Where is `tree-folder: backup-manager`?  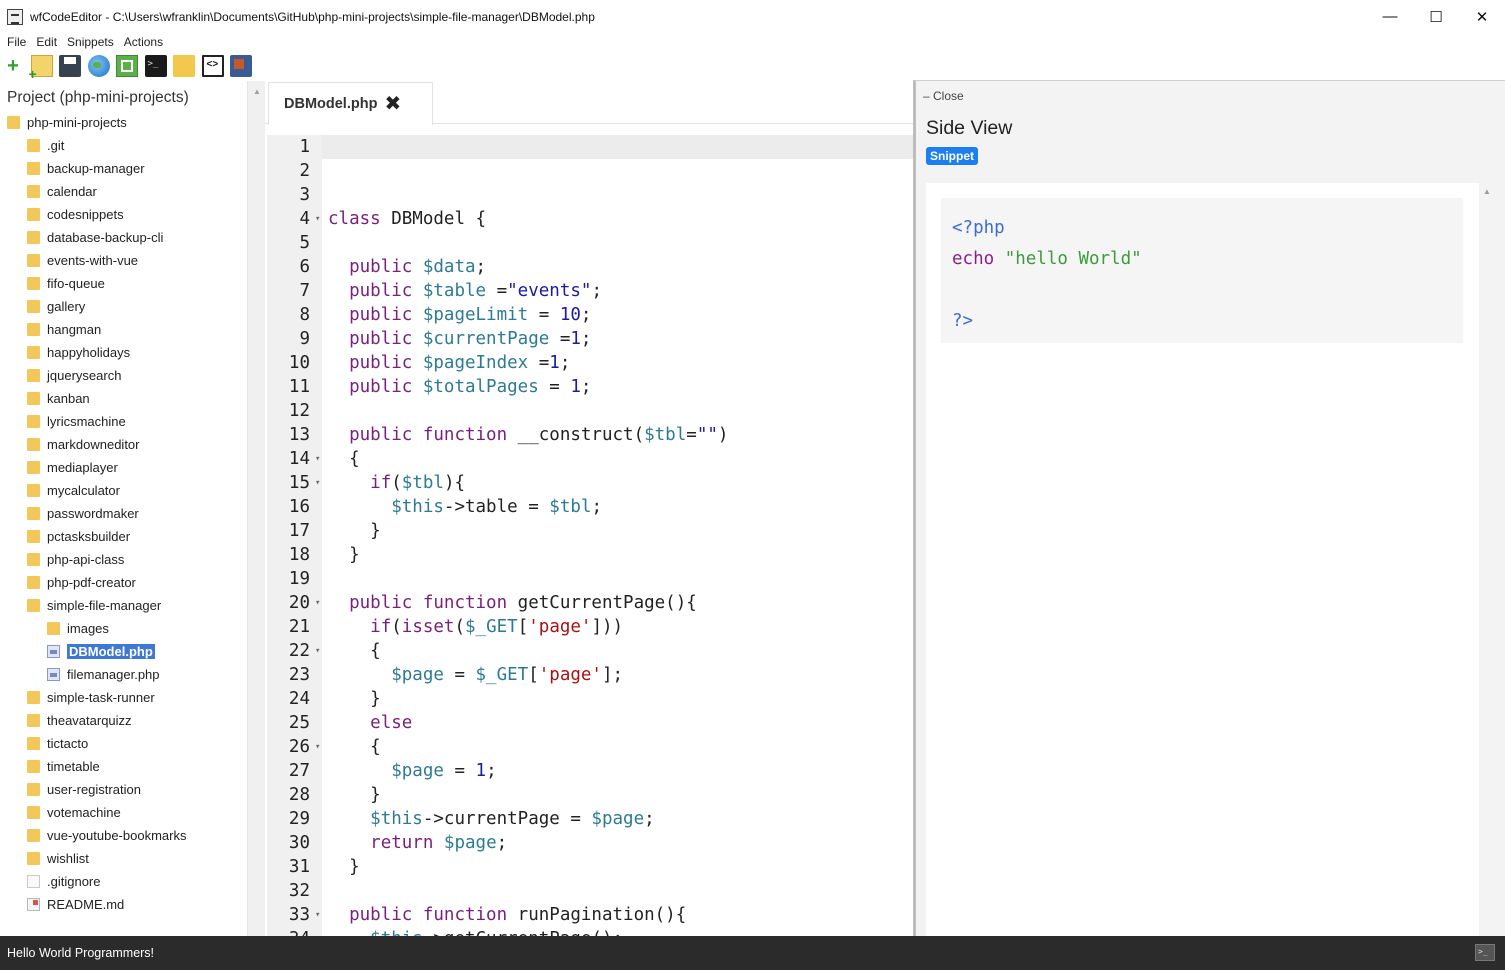
tree-folder: backup-manager is located at coordinates (86, 168).